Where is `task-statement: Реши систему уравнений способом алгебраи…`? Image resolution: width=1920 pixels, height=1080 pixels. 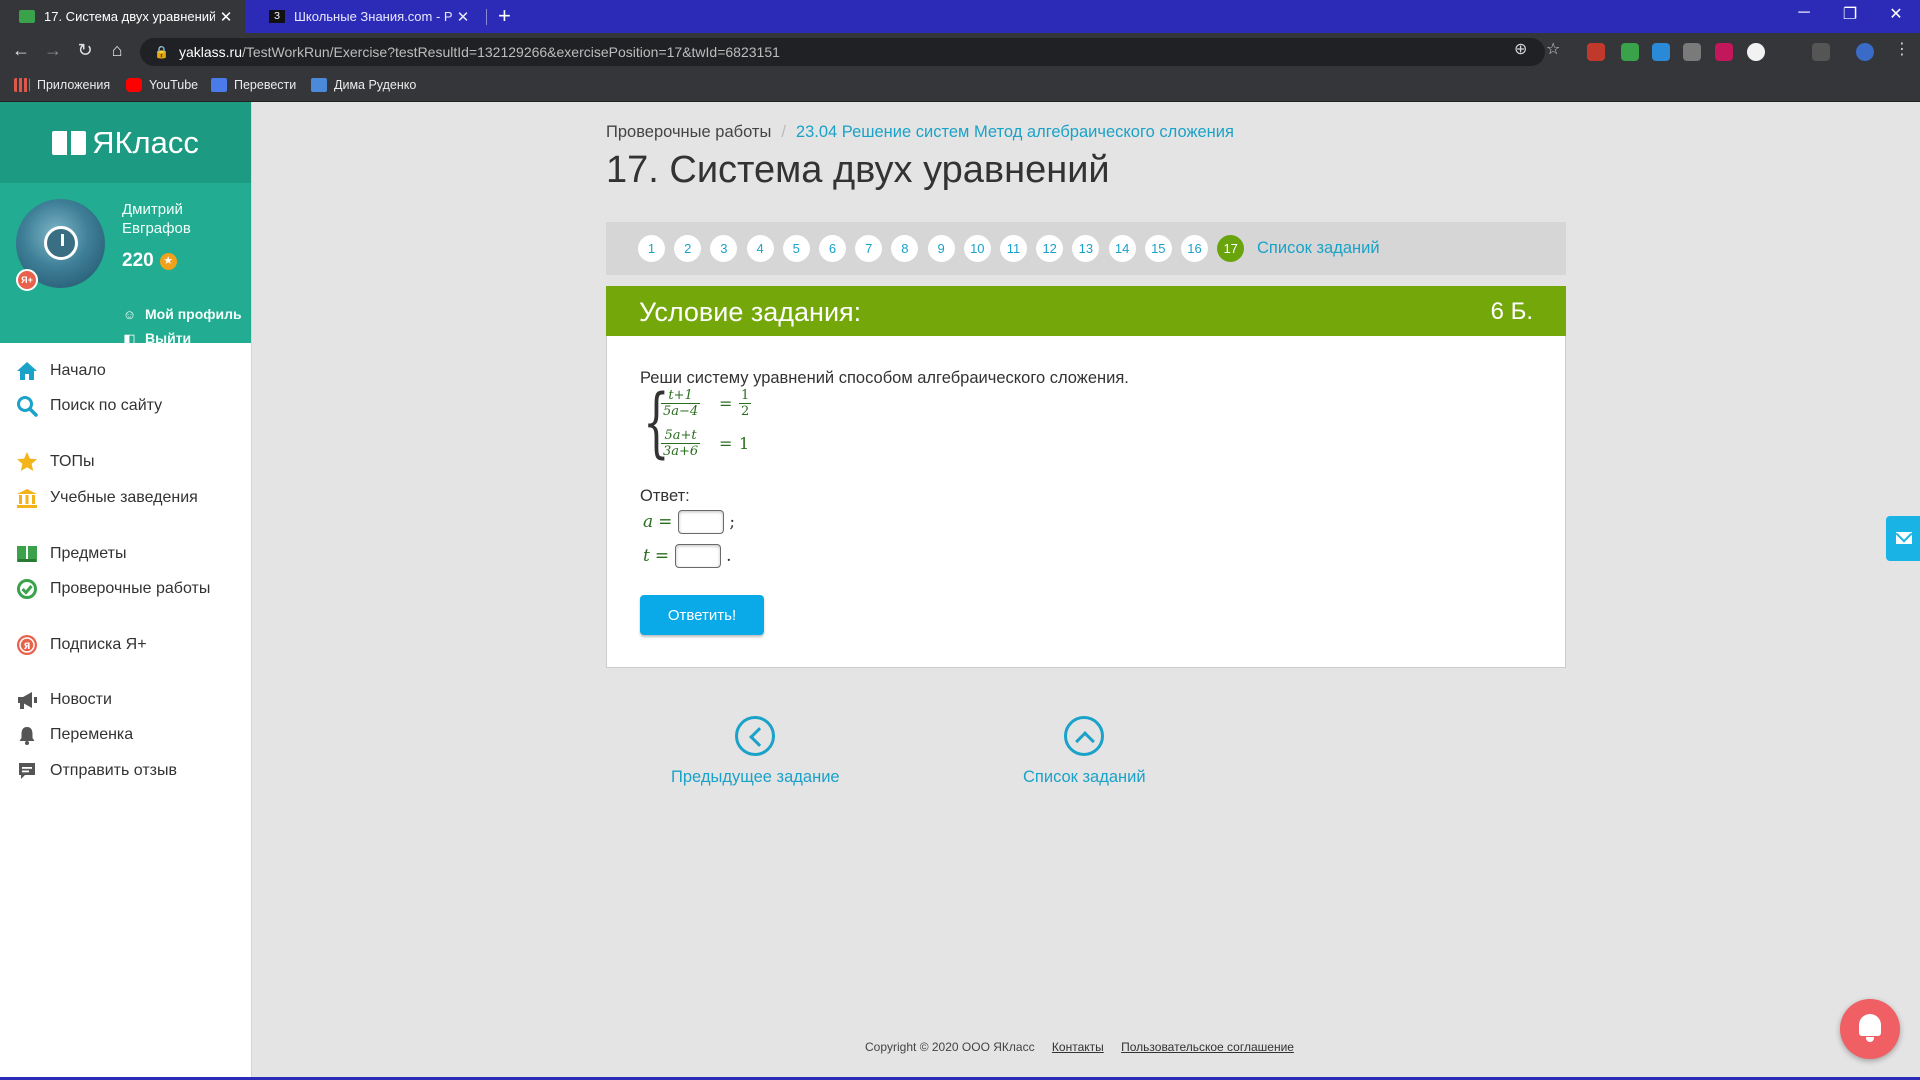 task-statement: Реши систему уравнений способом алгебраи… is located at coordinates (884, 378).